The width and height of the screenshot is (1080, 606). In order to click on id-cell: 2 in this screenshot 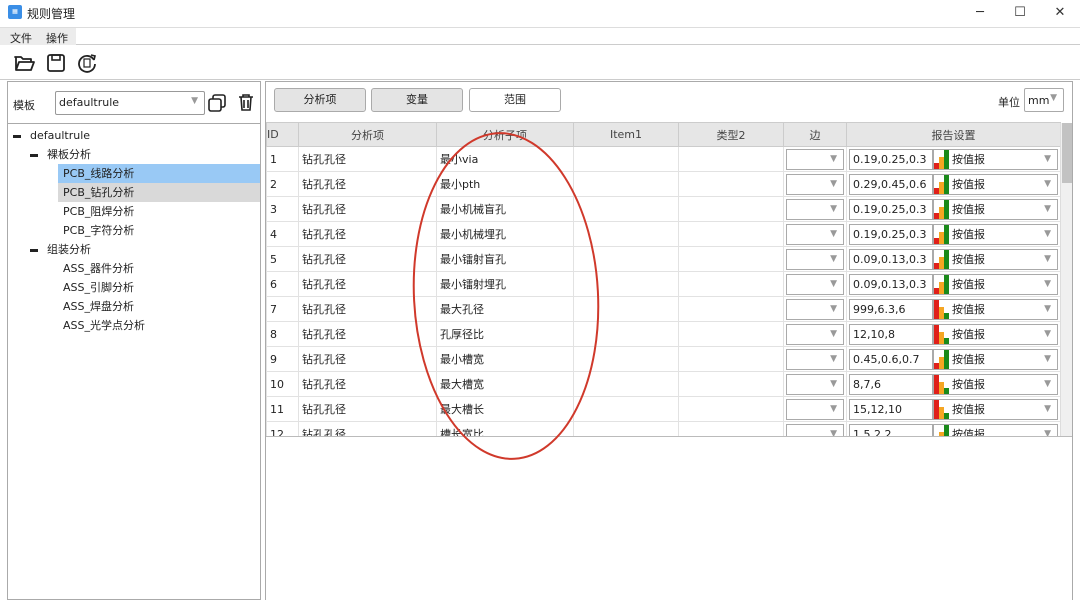, I will do `click(282, 184)`.